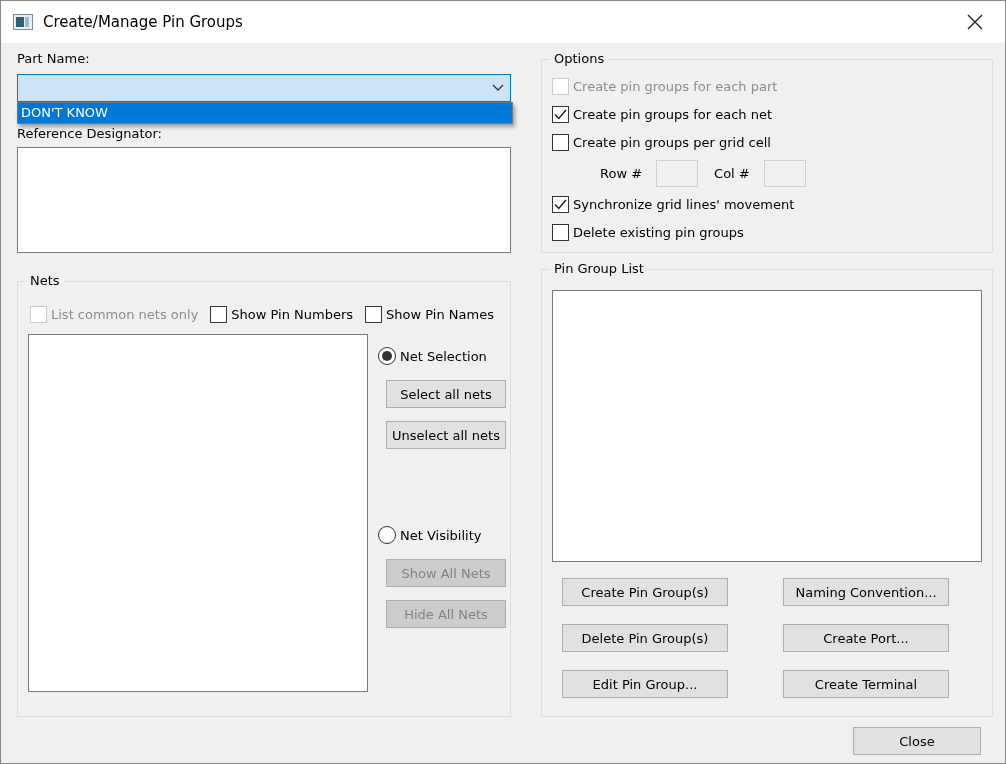  I want to click on field-label: Col #, so click(732, 173).